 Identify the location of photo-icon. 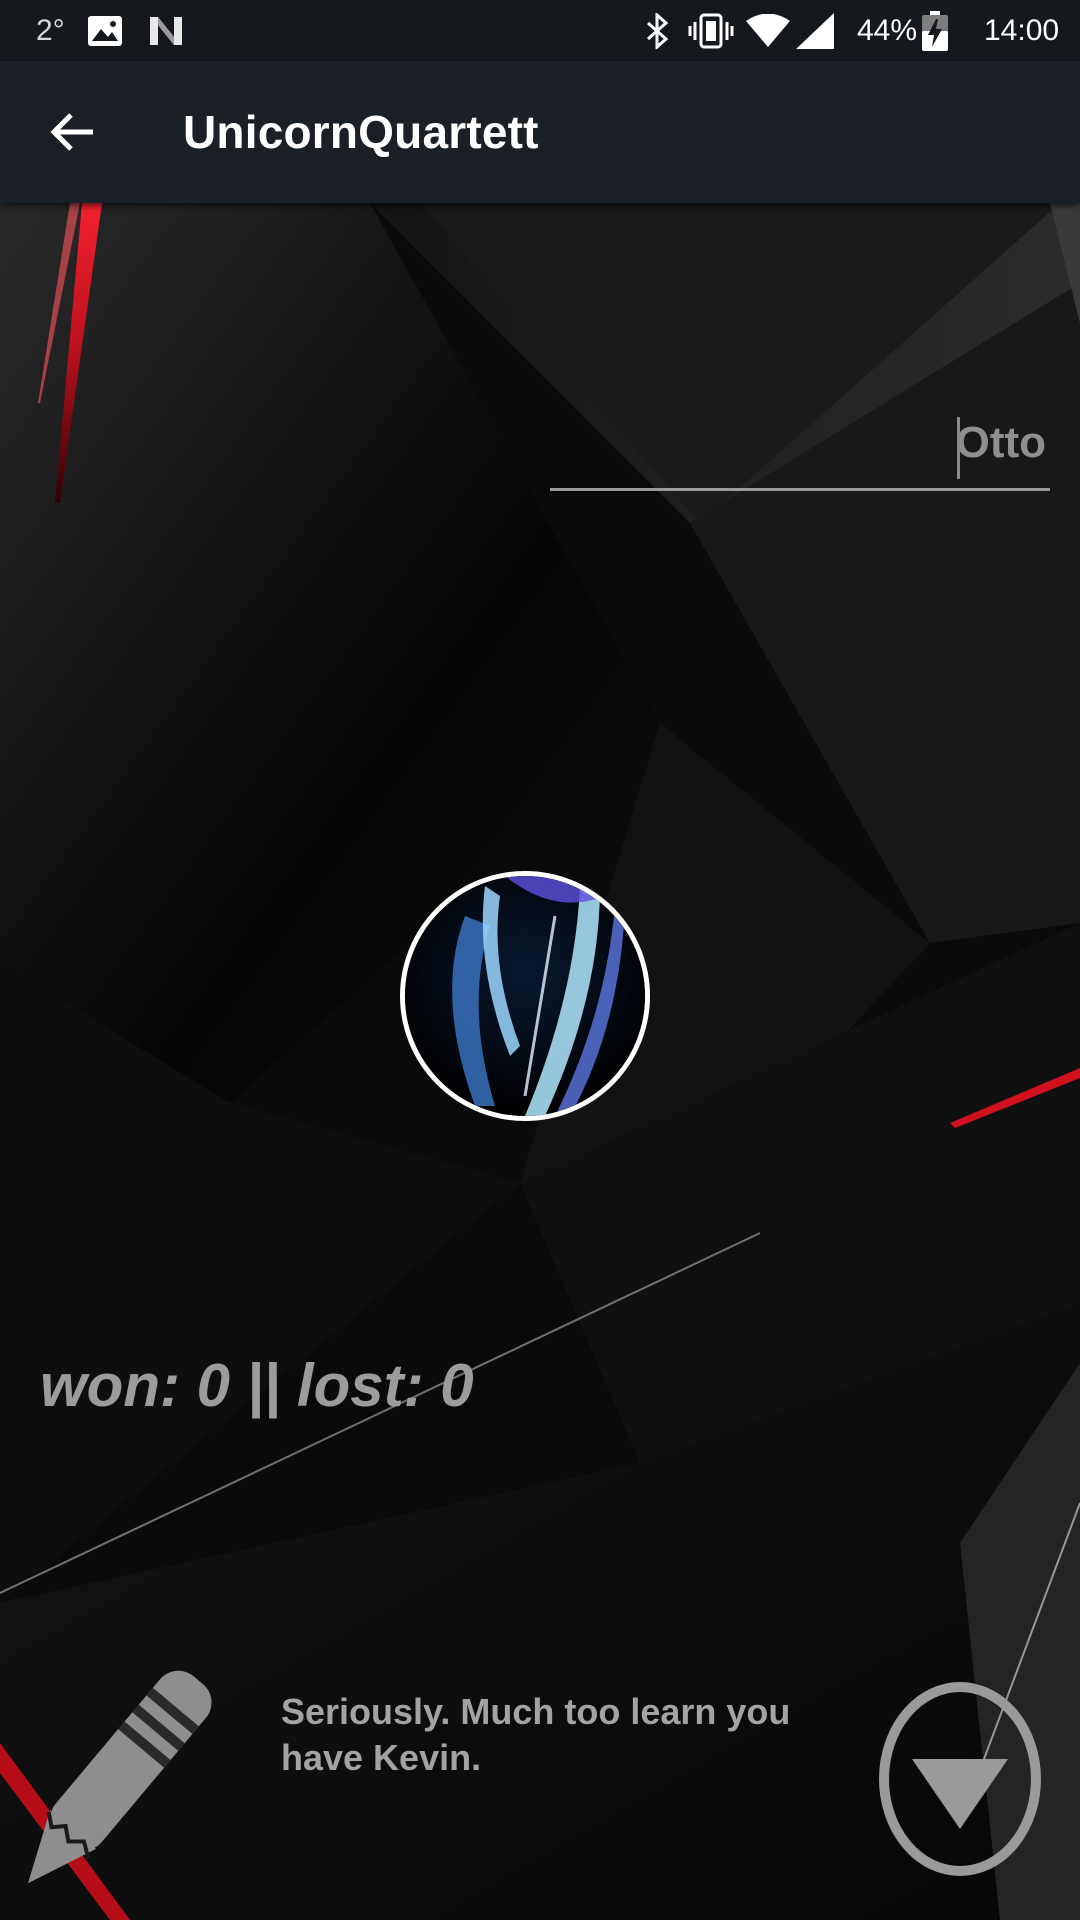
(105, 30).